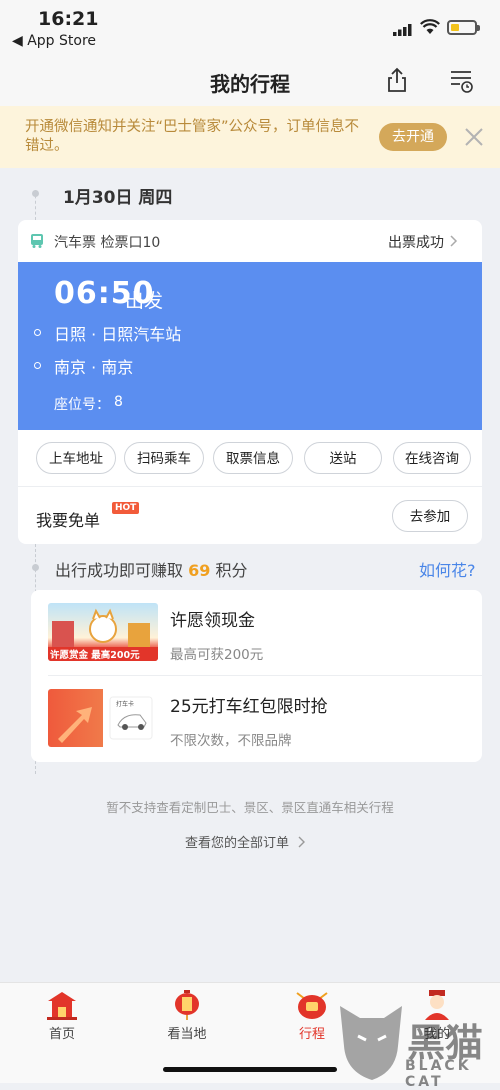  Describe the element at coordinates (82, 405) in the screenshot. I see `seat-label: 座位号：` at that location.